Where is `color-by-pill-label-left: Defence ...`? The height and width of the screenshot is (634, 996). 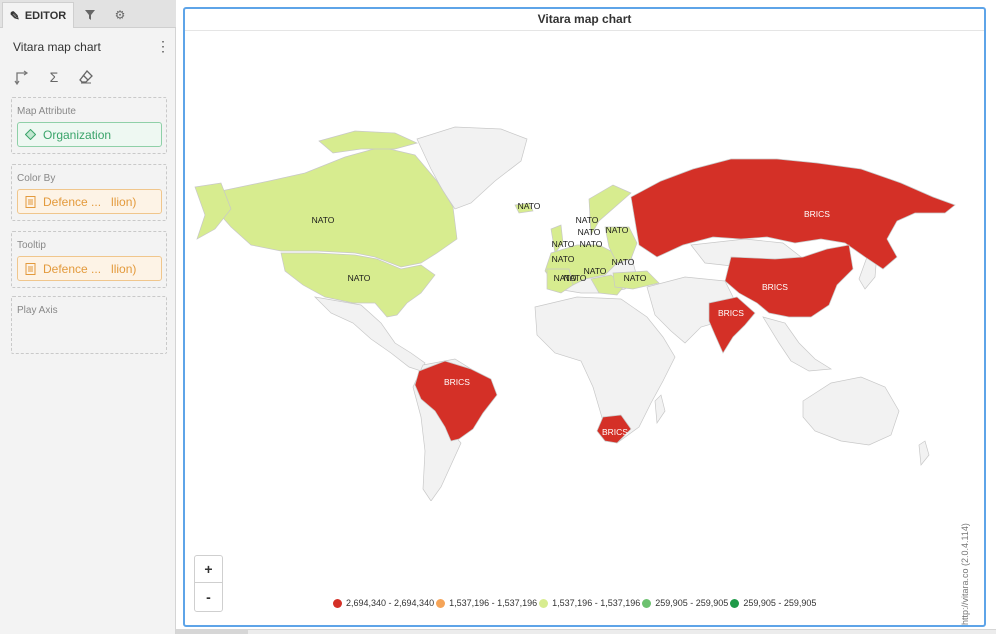 color-by-pill-label-left: Defence ... is located at coordinates (72, 201).